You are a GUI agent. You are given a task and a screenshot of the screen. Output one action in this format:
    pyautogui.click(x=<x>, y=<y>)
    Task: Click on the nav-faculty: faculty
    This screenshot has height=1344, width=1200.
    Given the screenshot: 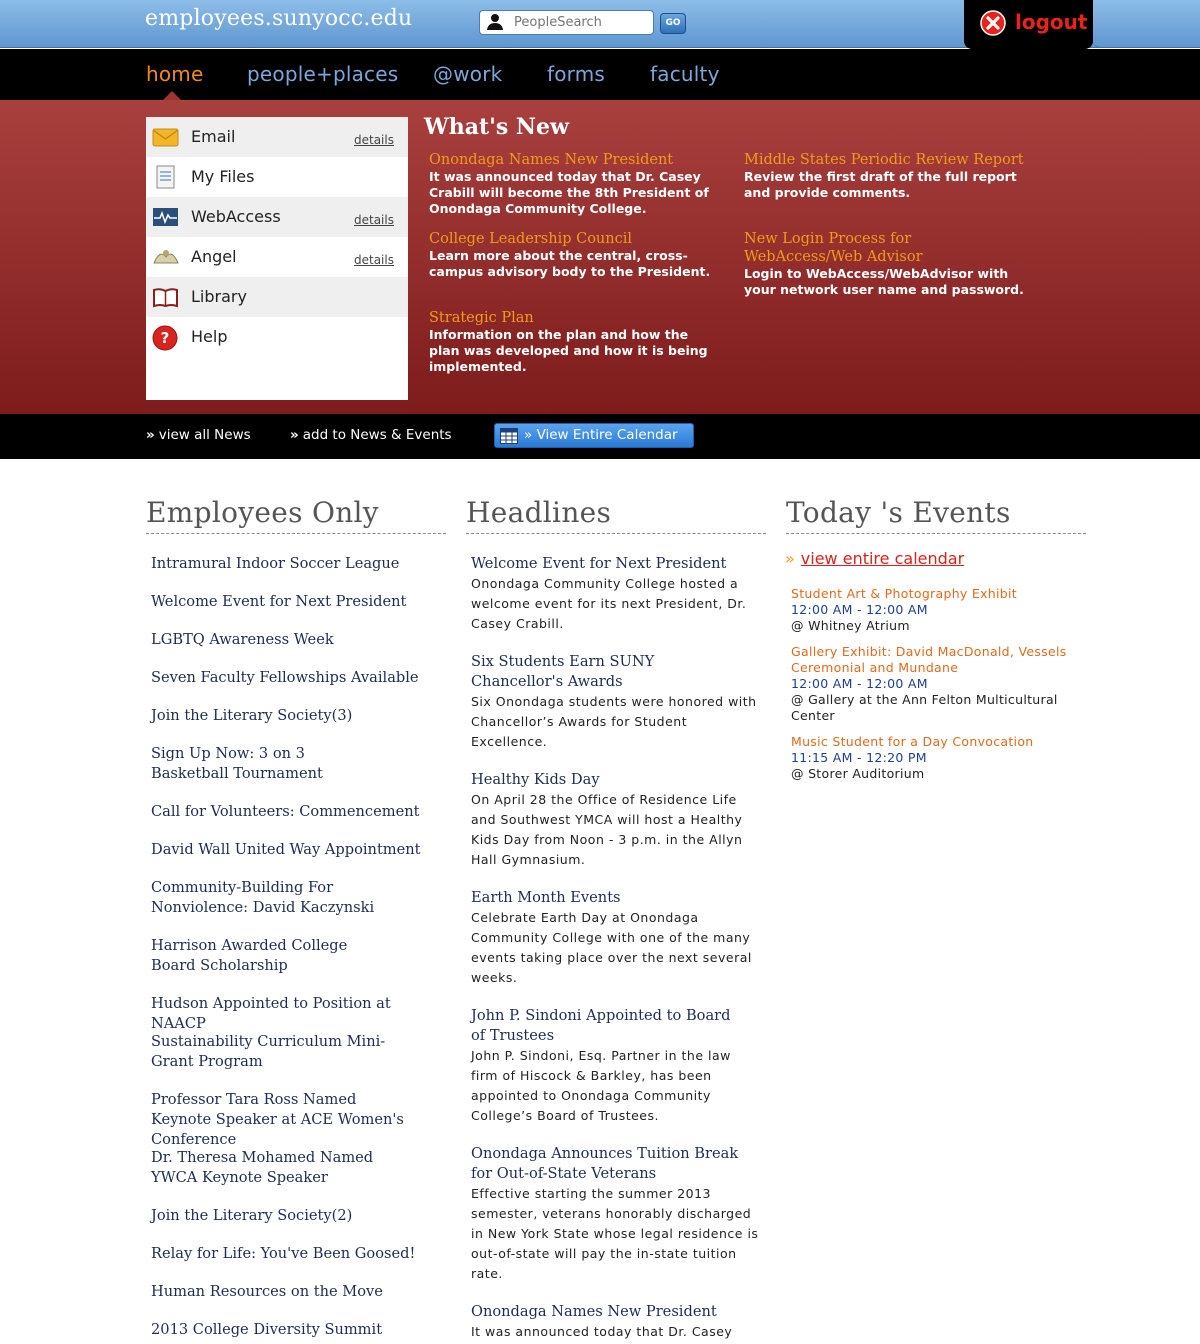 What is the action you would take?
    pyautogui.click(x=685, y=74)
    